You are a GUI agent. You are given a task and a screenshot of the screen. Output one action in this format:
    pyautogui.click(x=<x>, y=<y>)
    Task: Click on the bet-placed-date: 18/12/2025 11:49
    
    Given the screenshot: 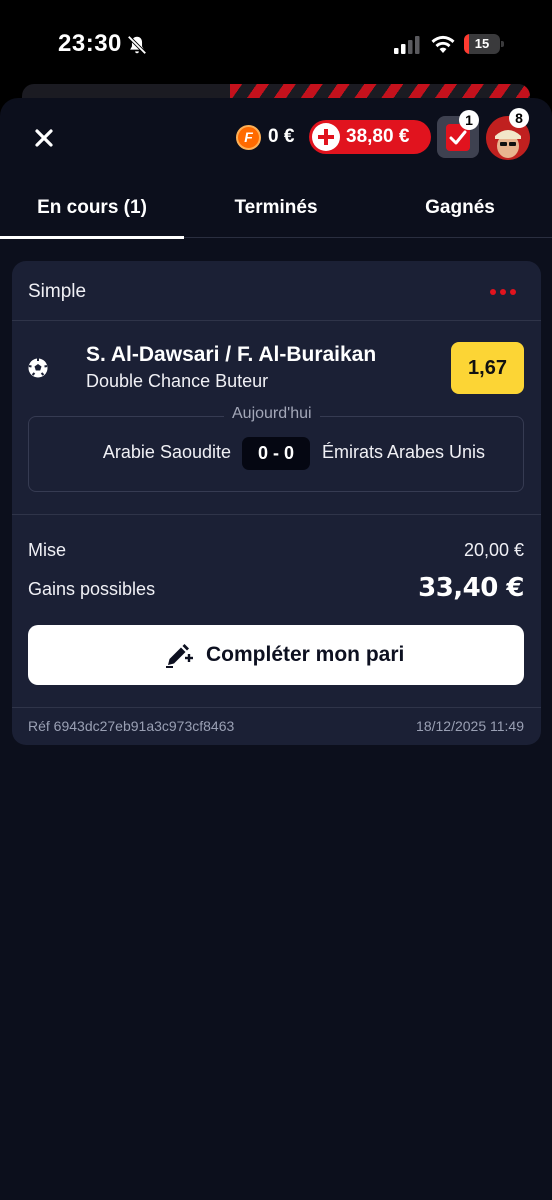 What is the action you would take?
    pyautogui.click(x=470, y=726)
    